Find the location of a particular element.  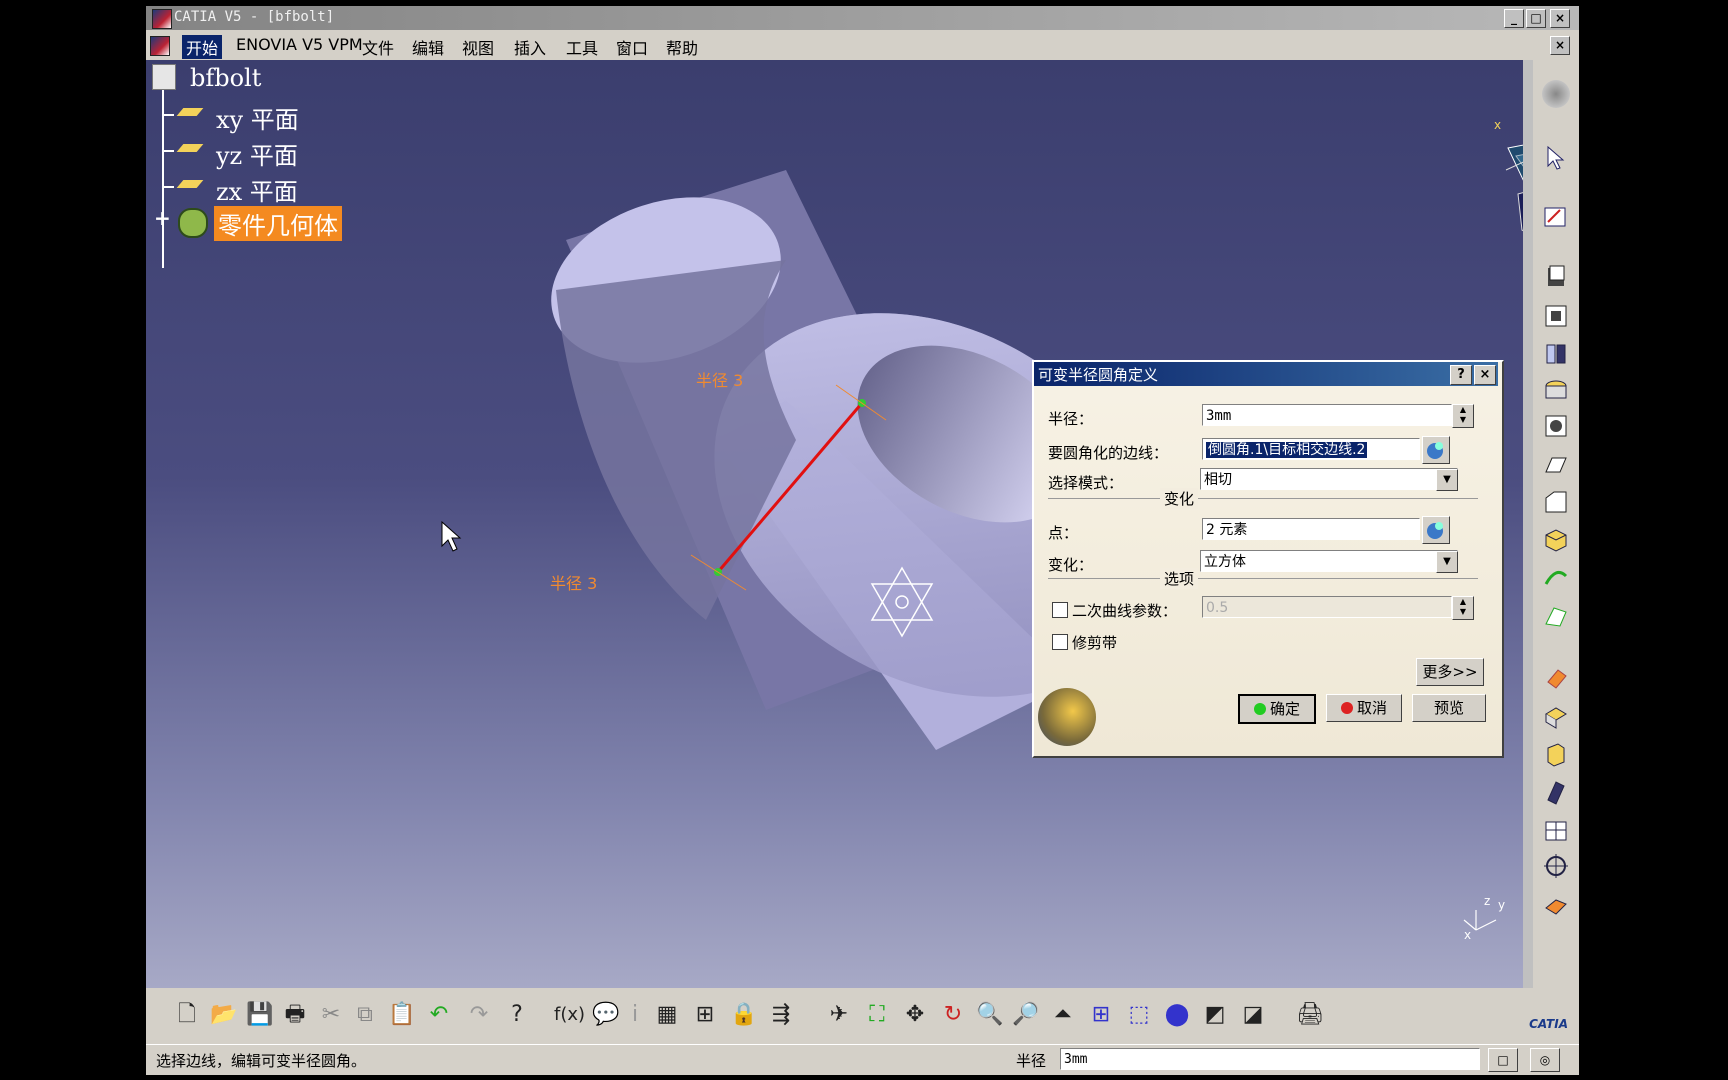

table-icon: ▦ is located at coordinates (667, 1015).